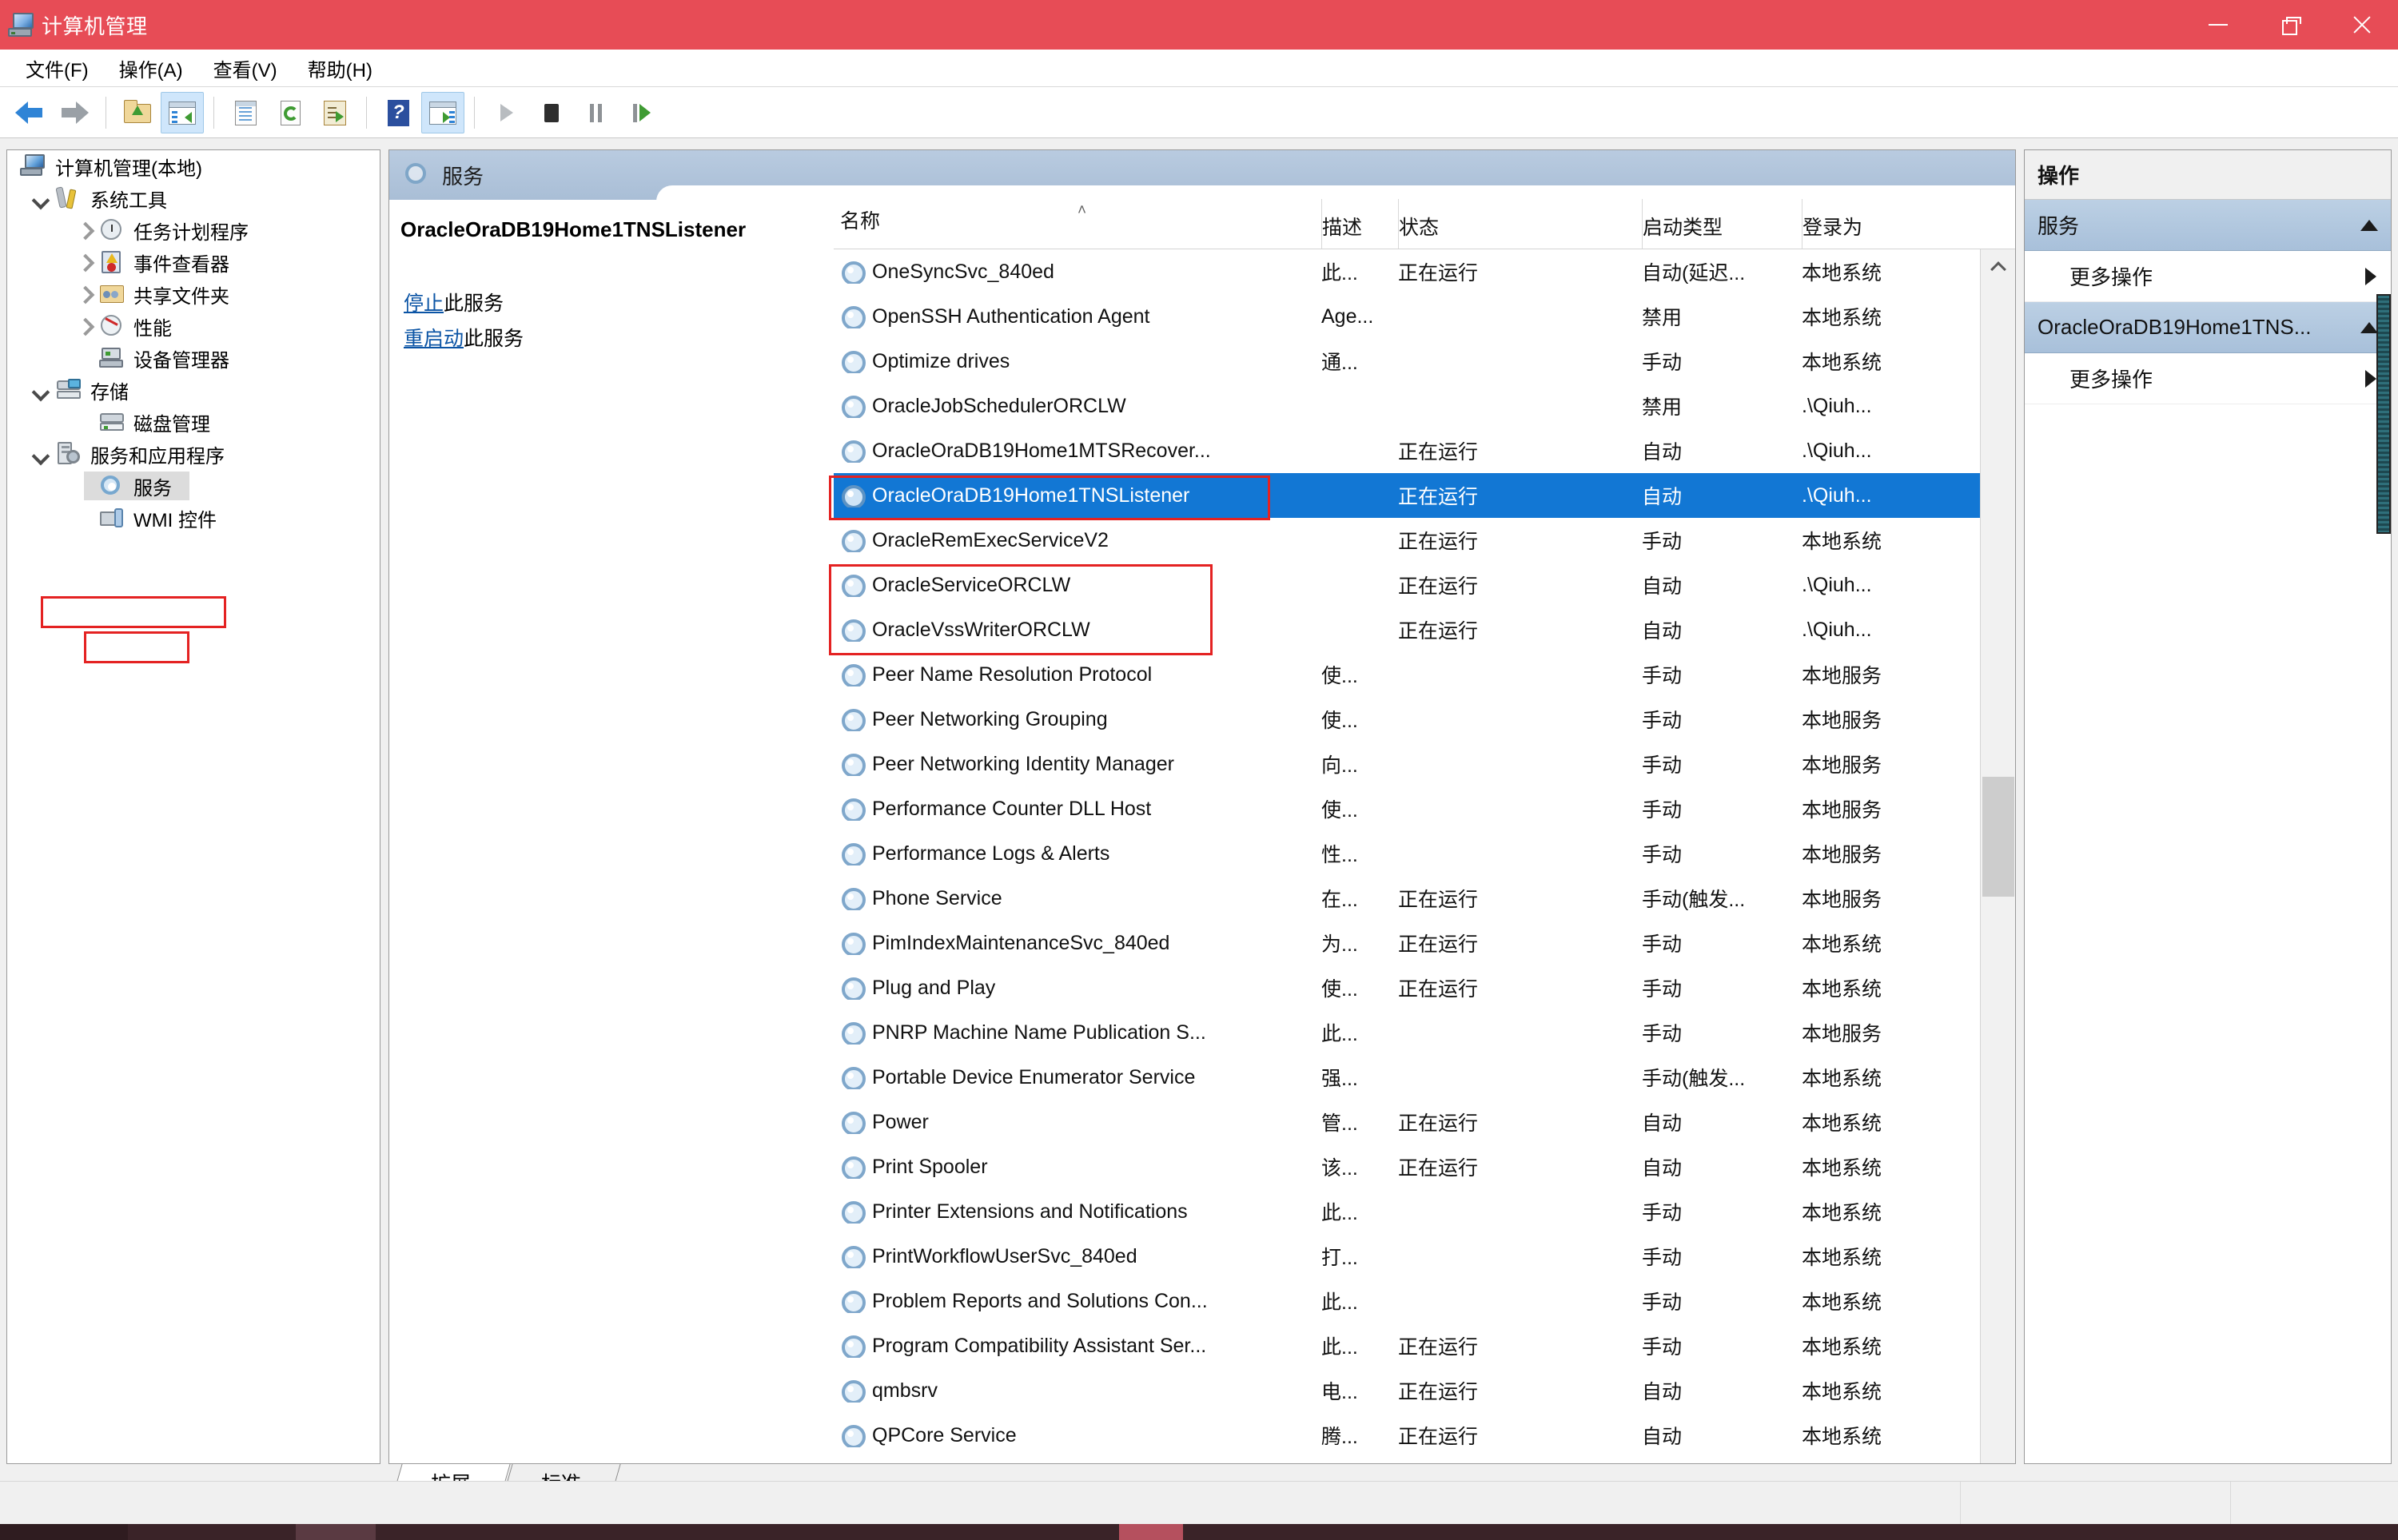 The image size is (2398, 1540). Describe the element at coordinates (193, 390) in the screenshot. I see `tree-item-6: 存储` at that location.